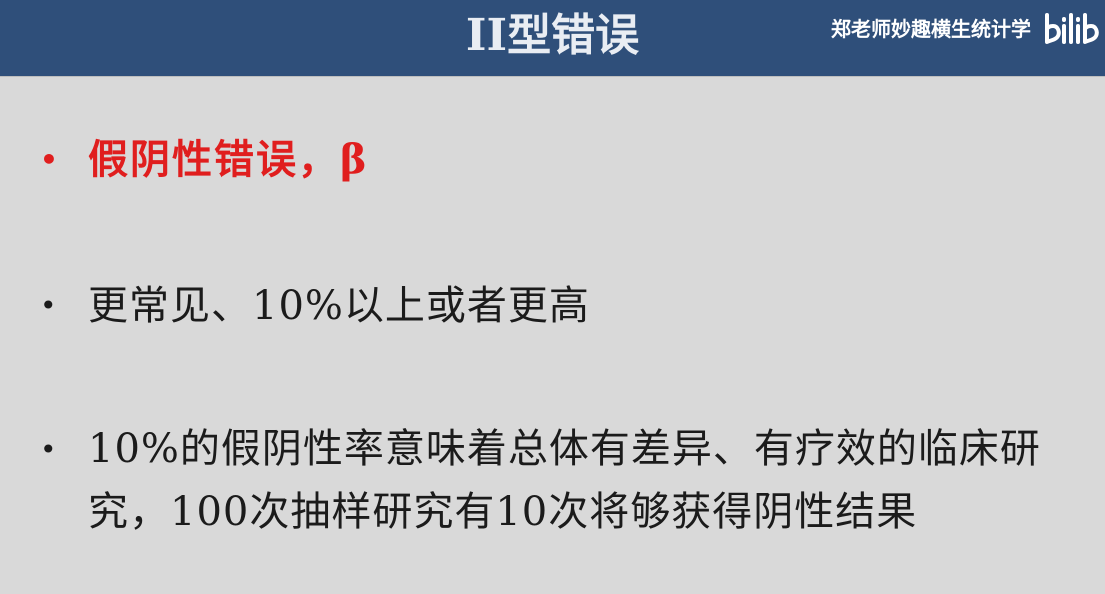 This screenshot has width=1105, height=594. What do you see at coordinates (339, 306) in the screenshot?
I see `bullet-text: 更常见、10%以上或者更高` at bounding box center [339, 306].